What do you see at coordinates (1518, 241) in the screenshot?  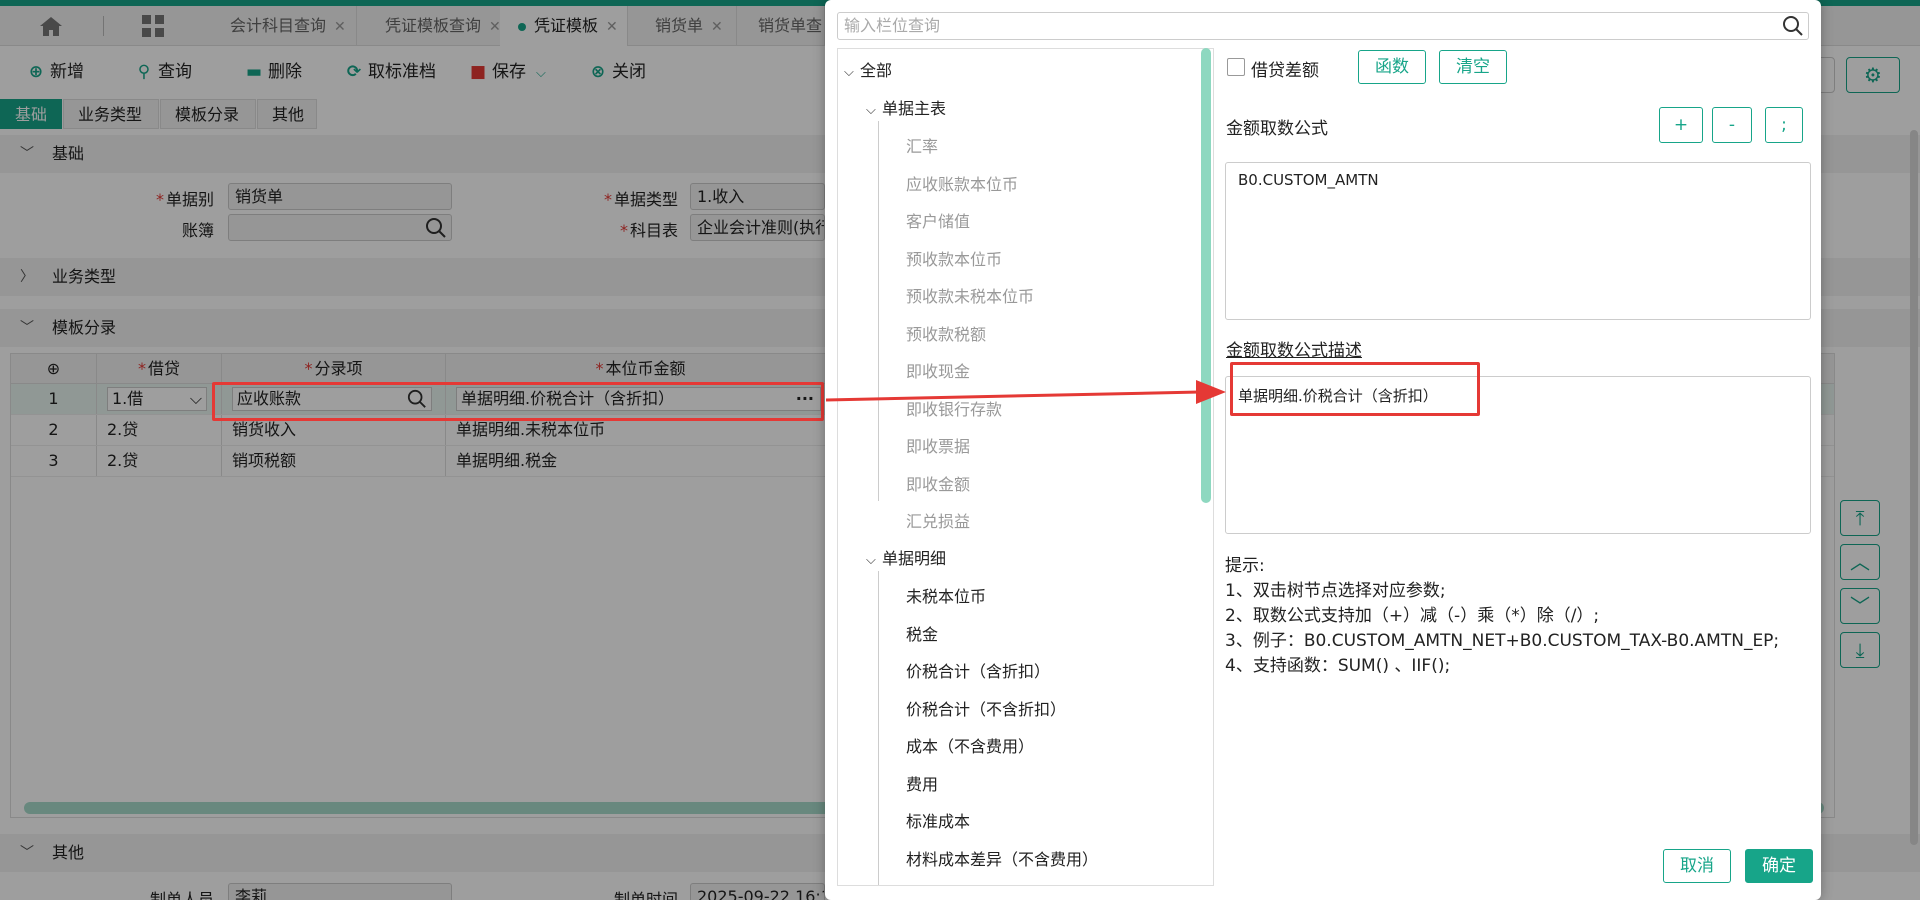 I see `formula-textarea: B0.CUSTOM_AMTN` at bounding box center [1518, 241].